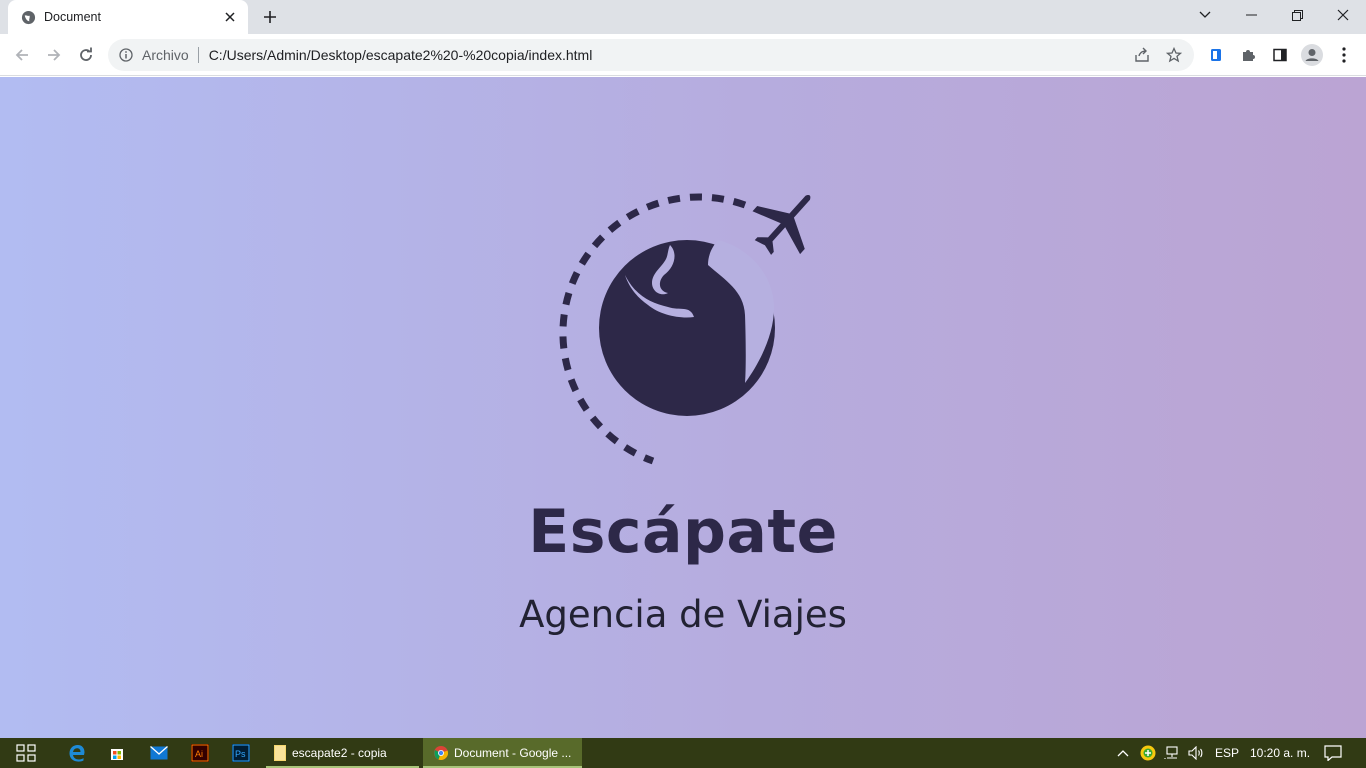 This screenshot has height=768, width=1366. I want to click on illustrator-icon: Ai, so click(200, 753).